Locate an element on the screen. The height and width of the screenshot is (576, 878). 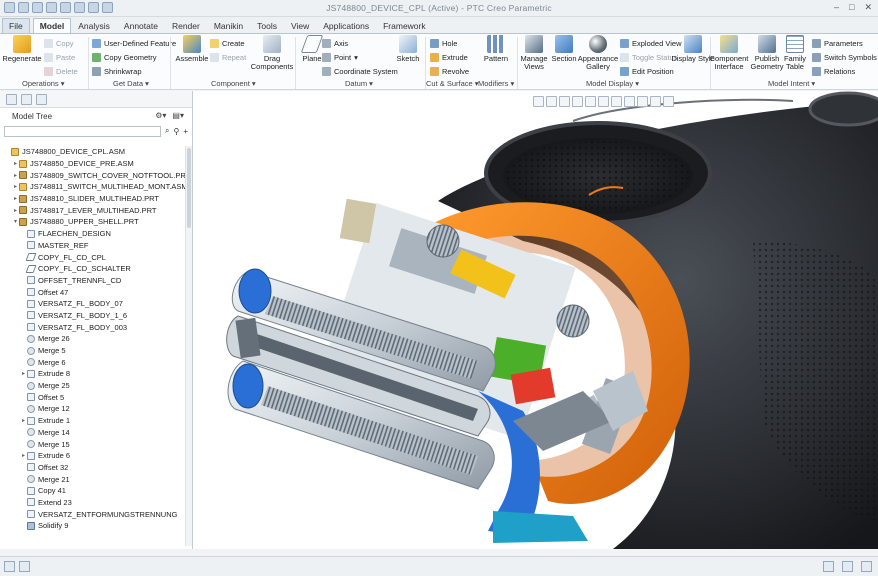
maximize-icon: □ is located at coordinates (851, 7).